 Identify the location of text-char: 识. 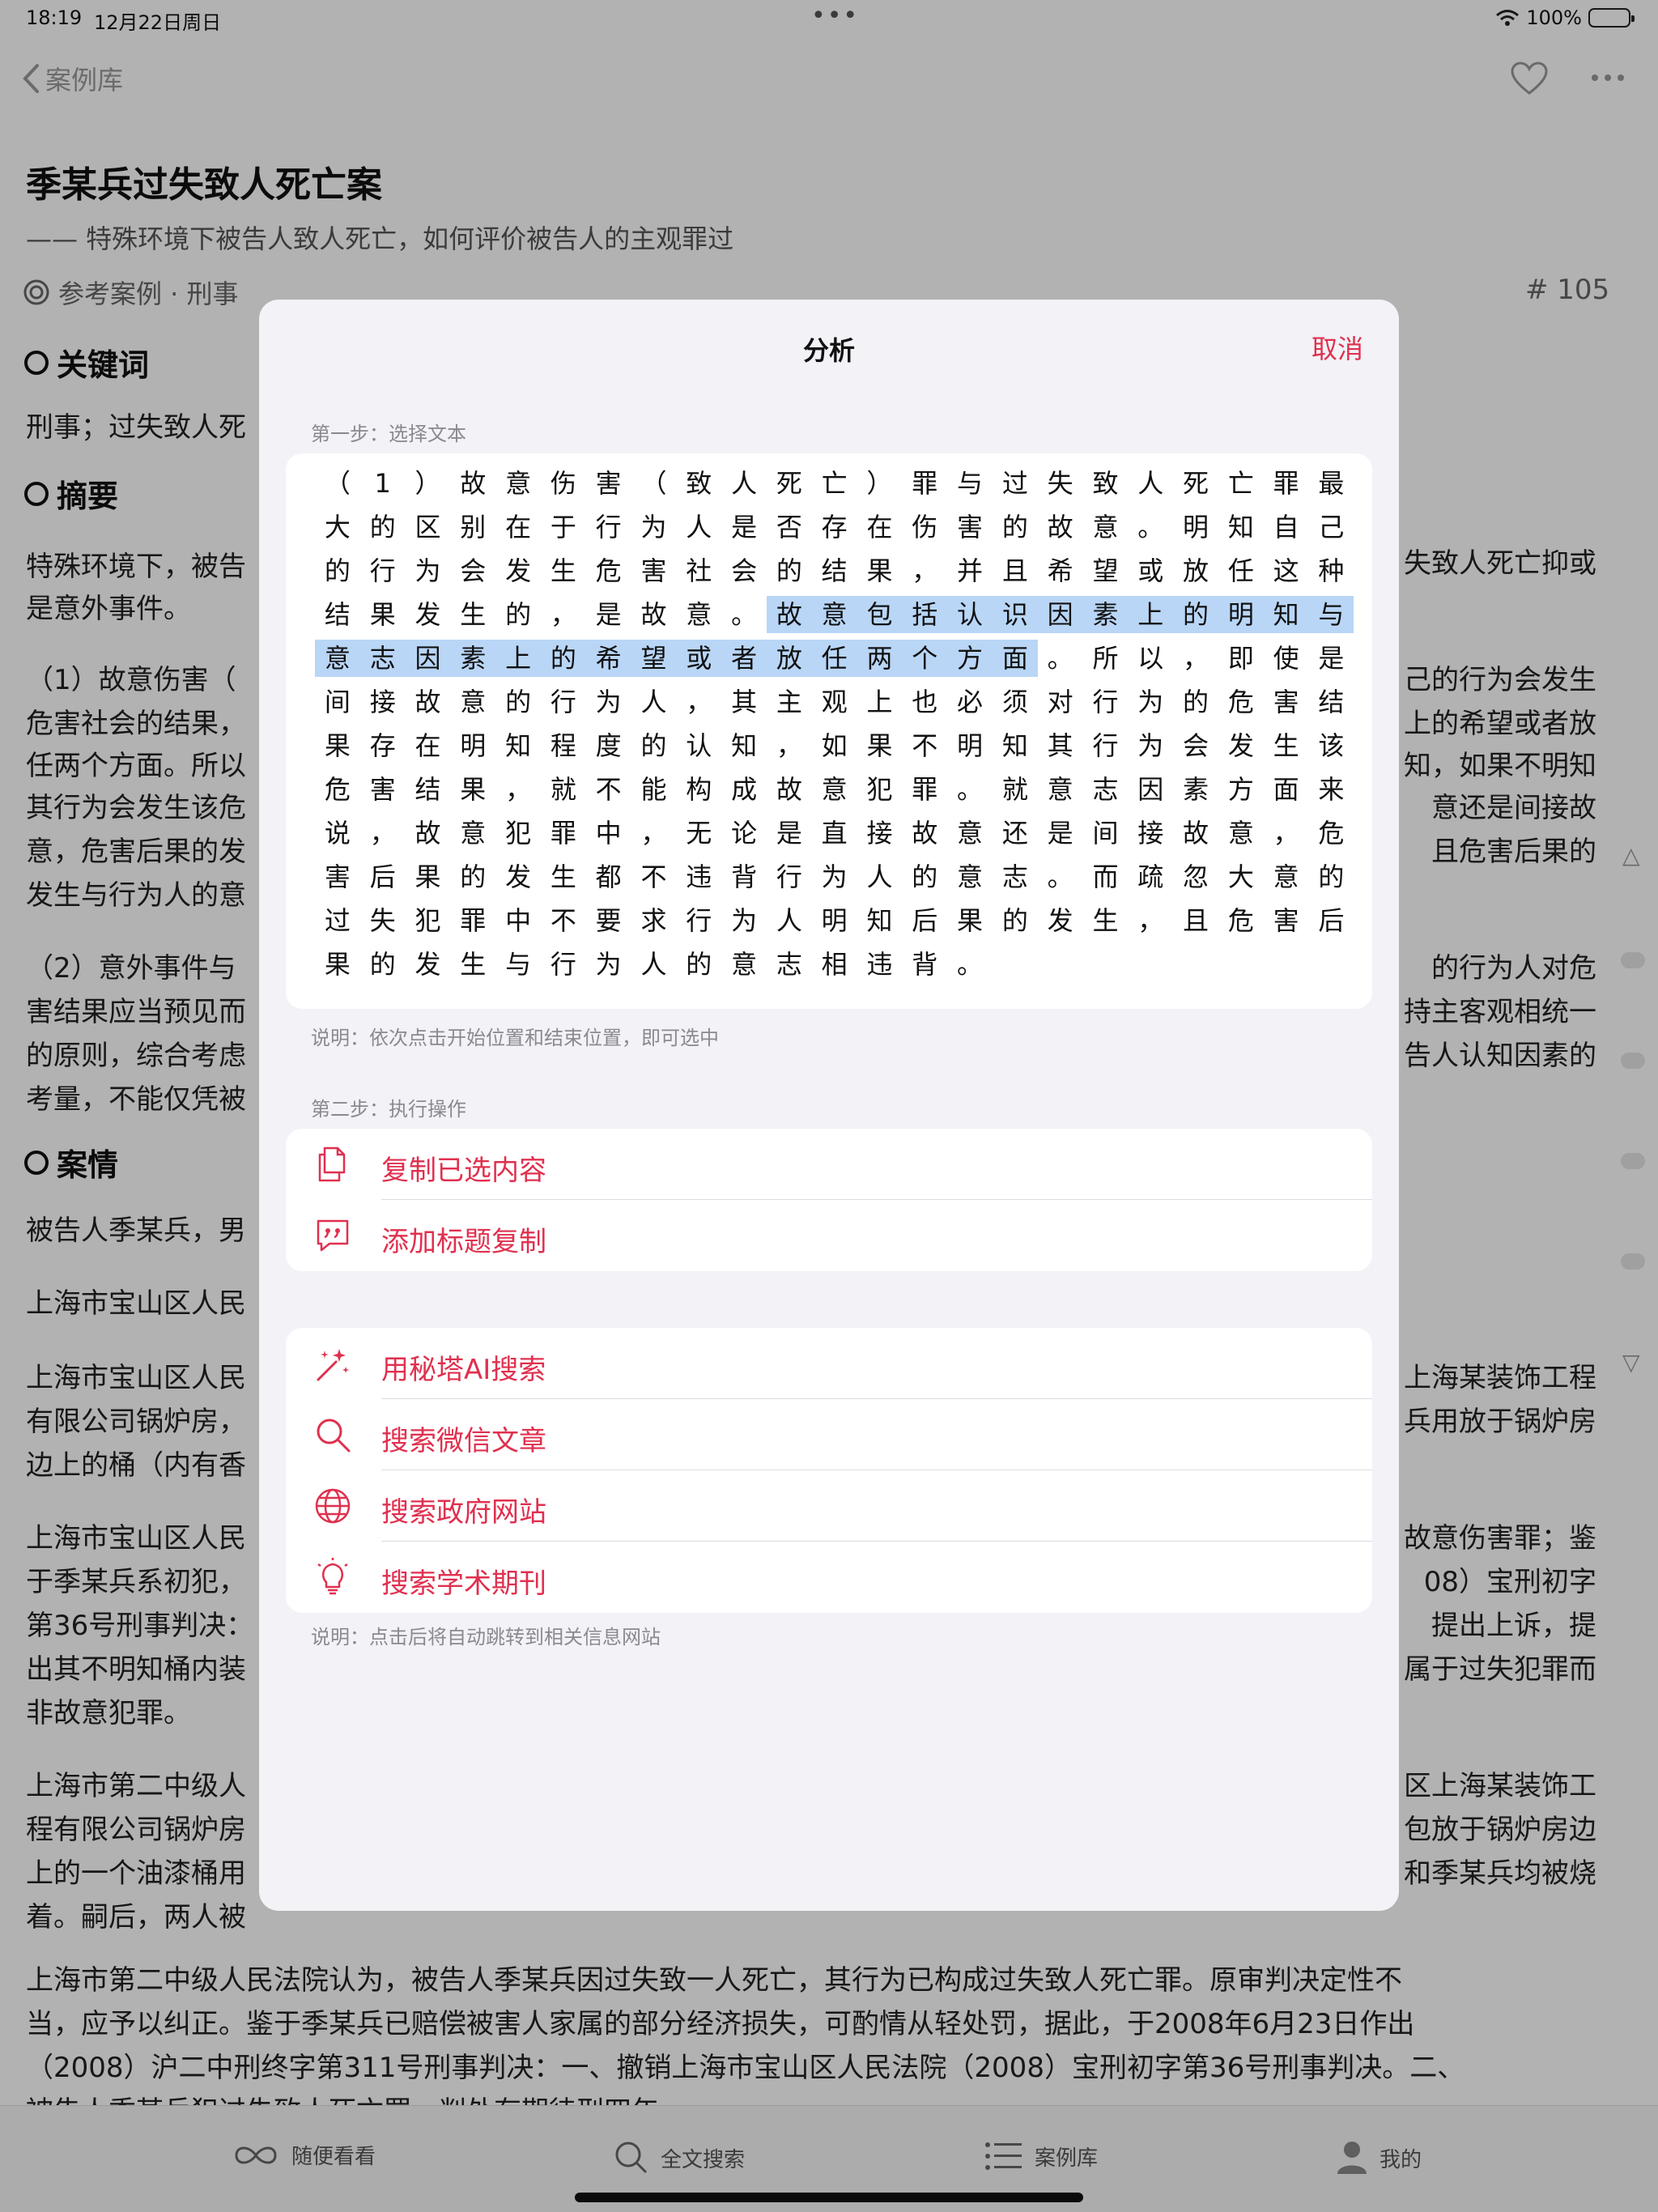
(1015, 615).